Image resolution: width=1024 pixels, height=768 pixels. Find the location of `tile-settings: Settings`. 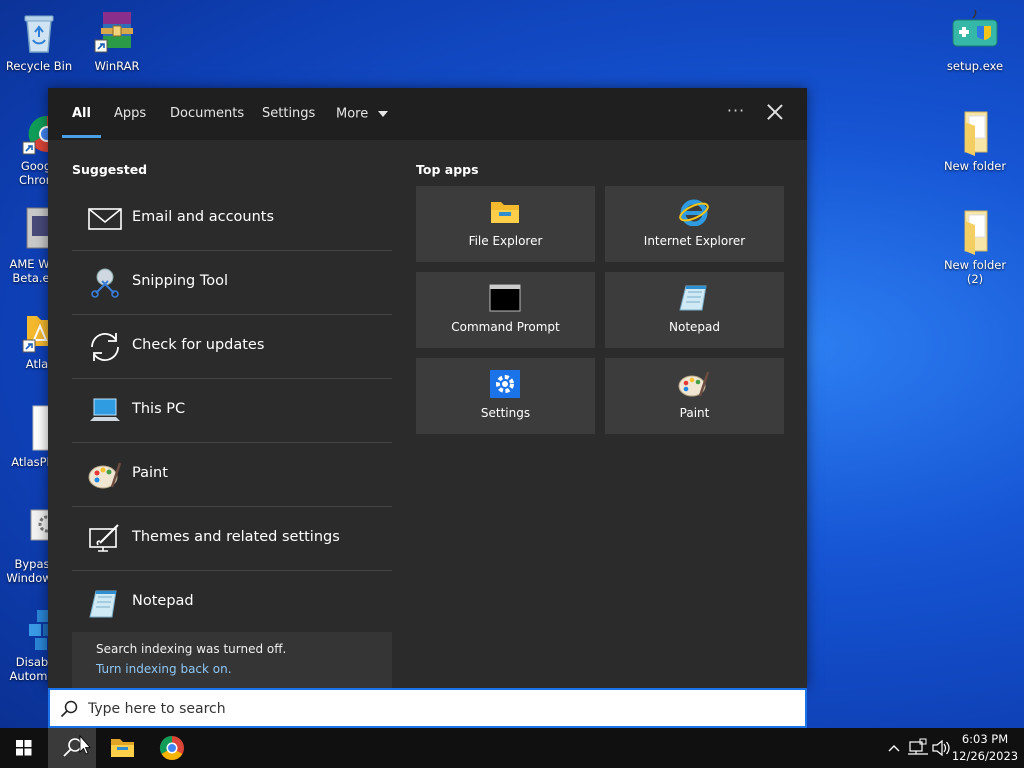

tile-settings: Settings is located at coordinates (505, 396).